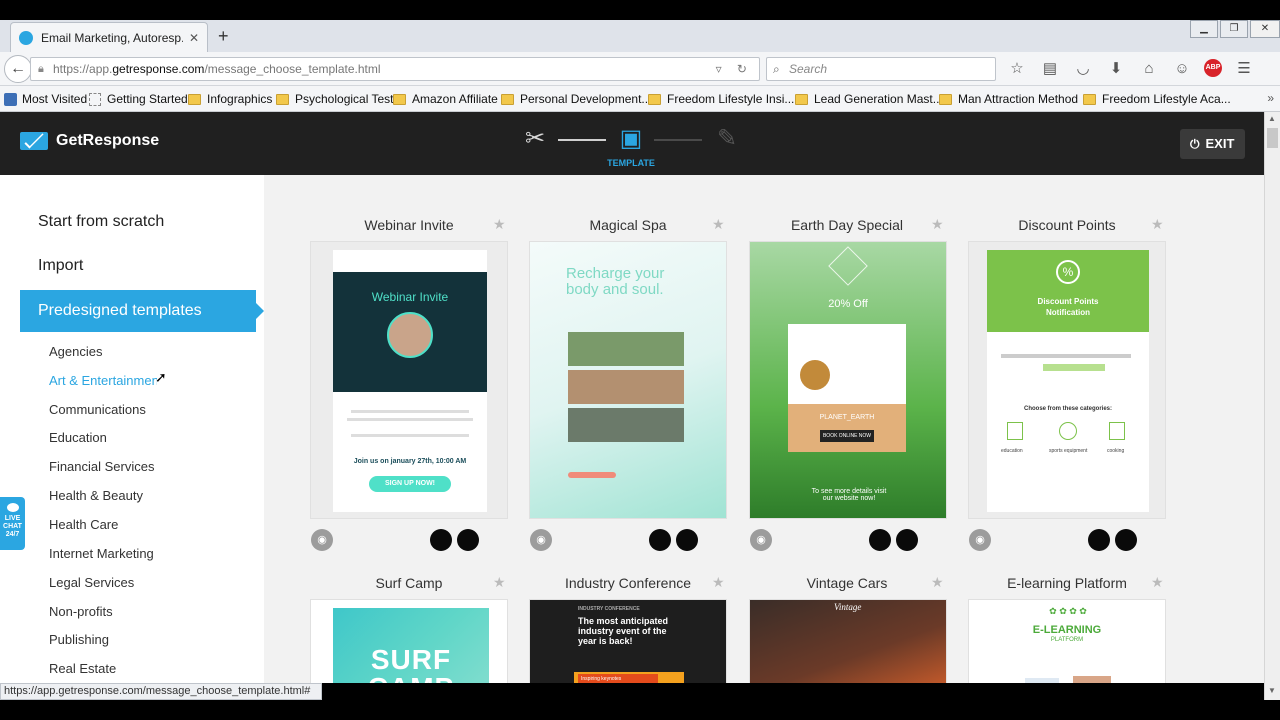 Image resolution: width=1280 pixels, height=720 pixels. Describe the element at coordinates (847, 388) in the screenshot. I see `earth-content-panel: PLANET_EARTH BOOK ONLINE NOW` at that location.